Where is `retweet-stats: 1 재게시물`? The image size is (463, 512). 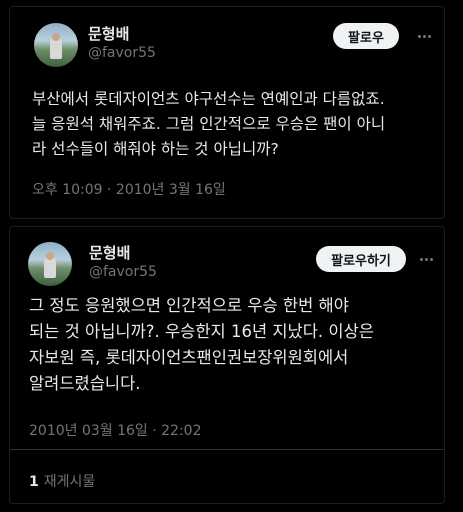
retweet-stats: 1 재게시물 is located at coordinates (62, 481).